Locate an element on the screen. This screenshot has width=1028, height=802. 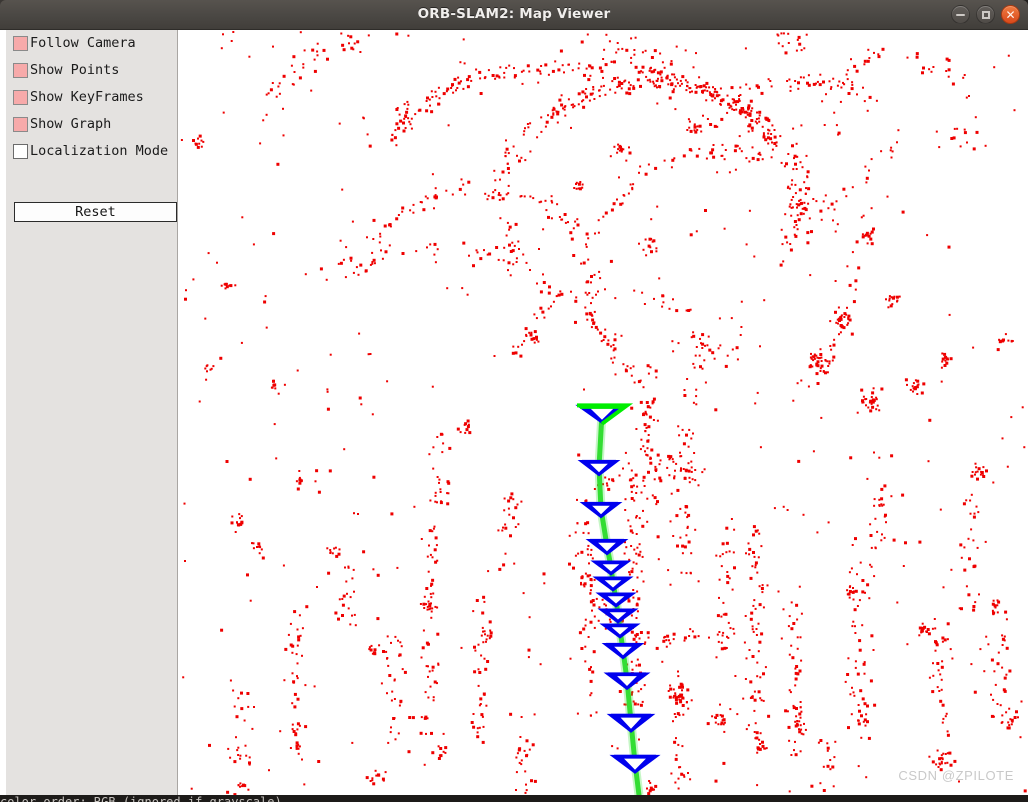
control-localization-mode: Localization Mode is located at coordinates (91, 151).